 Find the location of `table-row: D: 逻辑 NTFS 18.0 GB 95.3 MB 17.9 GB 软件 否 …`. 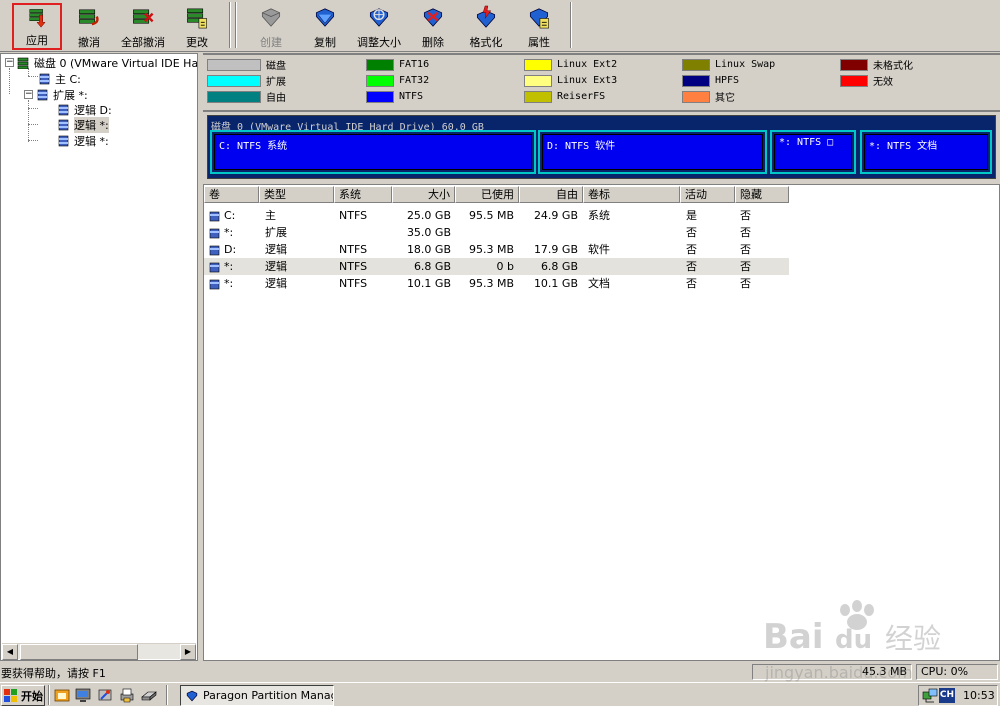

table-row: D: 逻辑 NTFS 18.0 GB 95.3 MB 17.9 GB 软件 否 … is located at coordinates (496, 249).